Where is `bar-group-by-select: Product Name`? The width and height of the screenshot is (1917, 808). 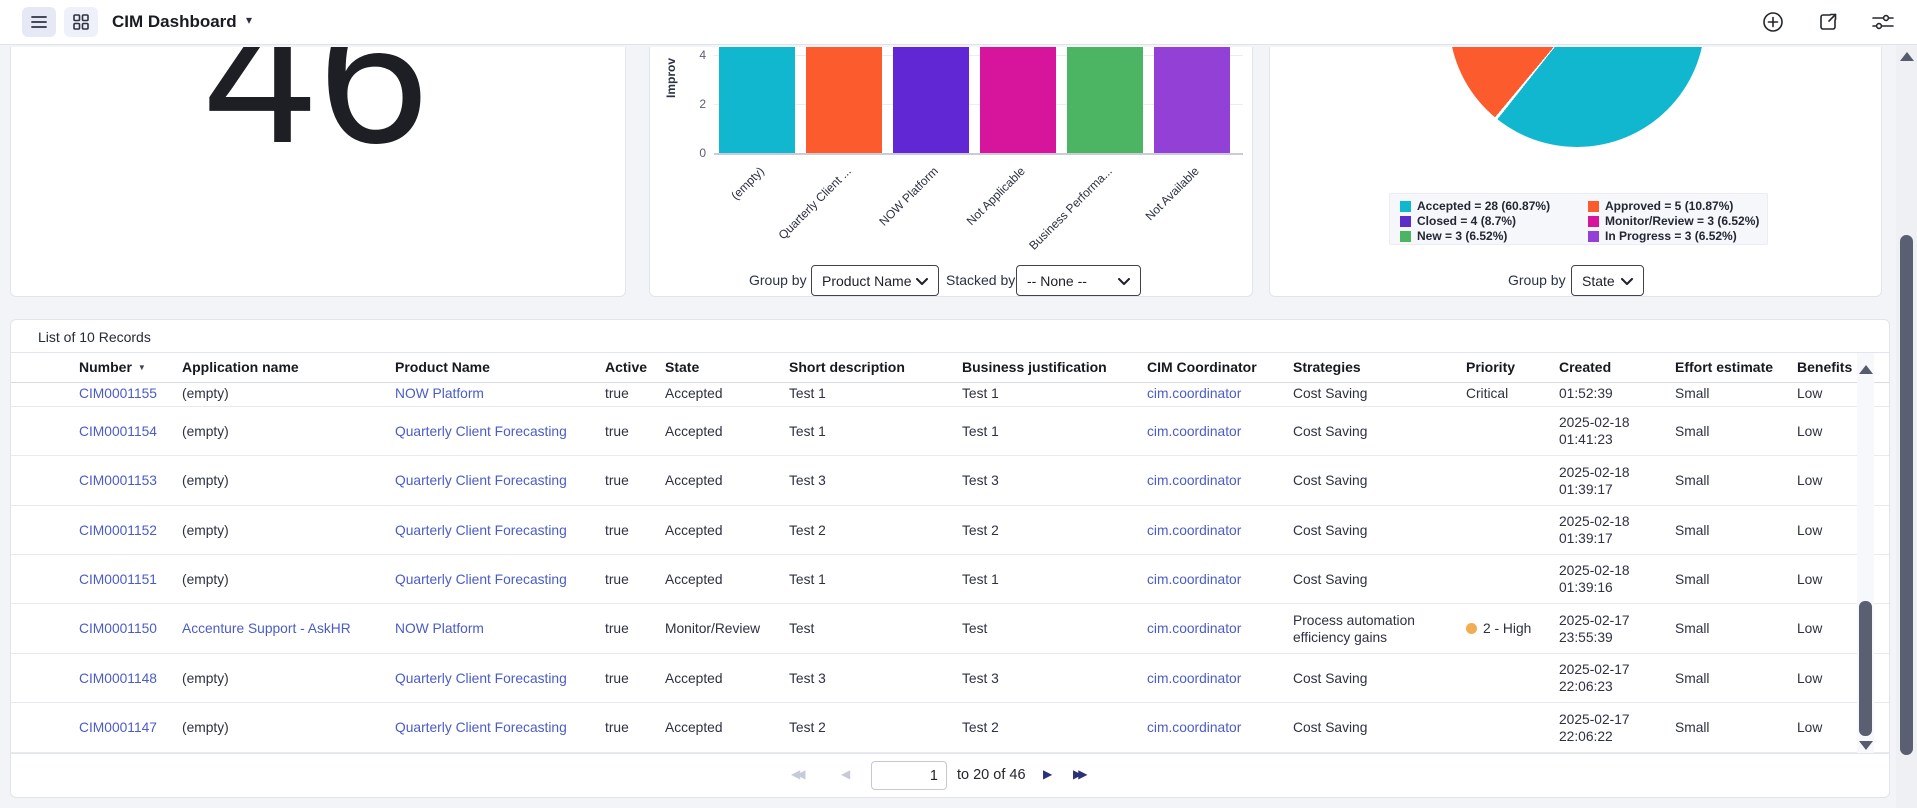
bar-group-by-select: Product Name is located at coordinates (875, 280).